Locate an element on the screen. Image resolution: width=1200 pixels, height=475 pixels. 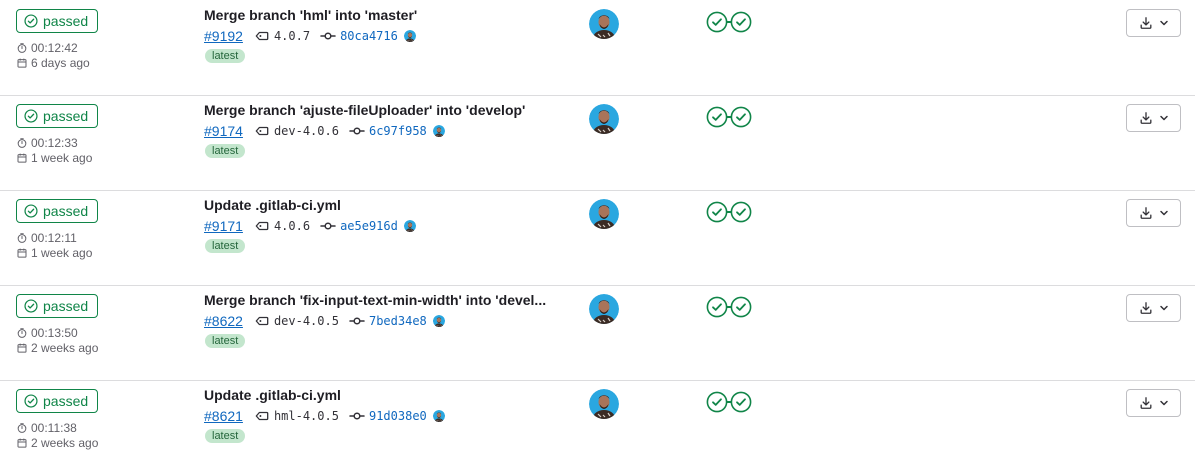
finished-time: 1 week ago is located at coordinates (54, 253).